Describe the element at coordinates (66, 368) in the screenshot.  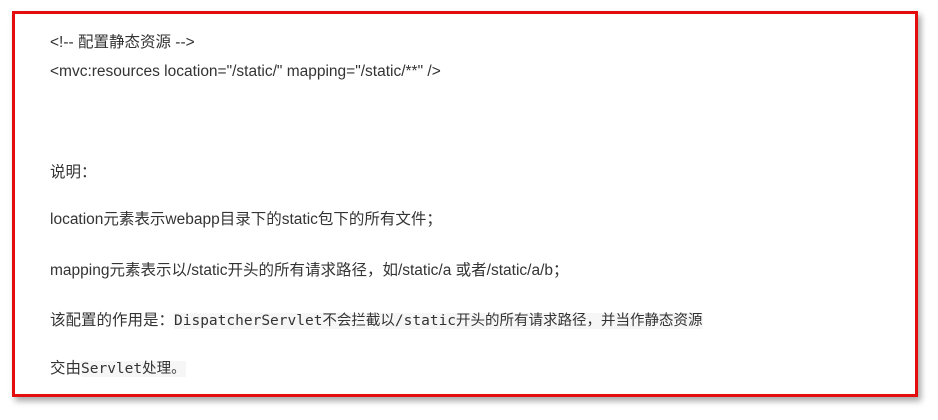
I see `effect-line2-prefix: 交由` at that location.